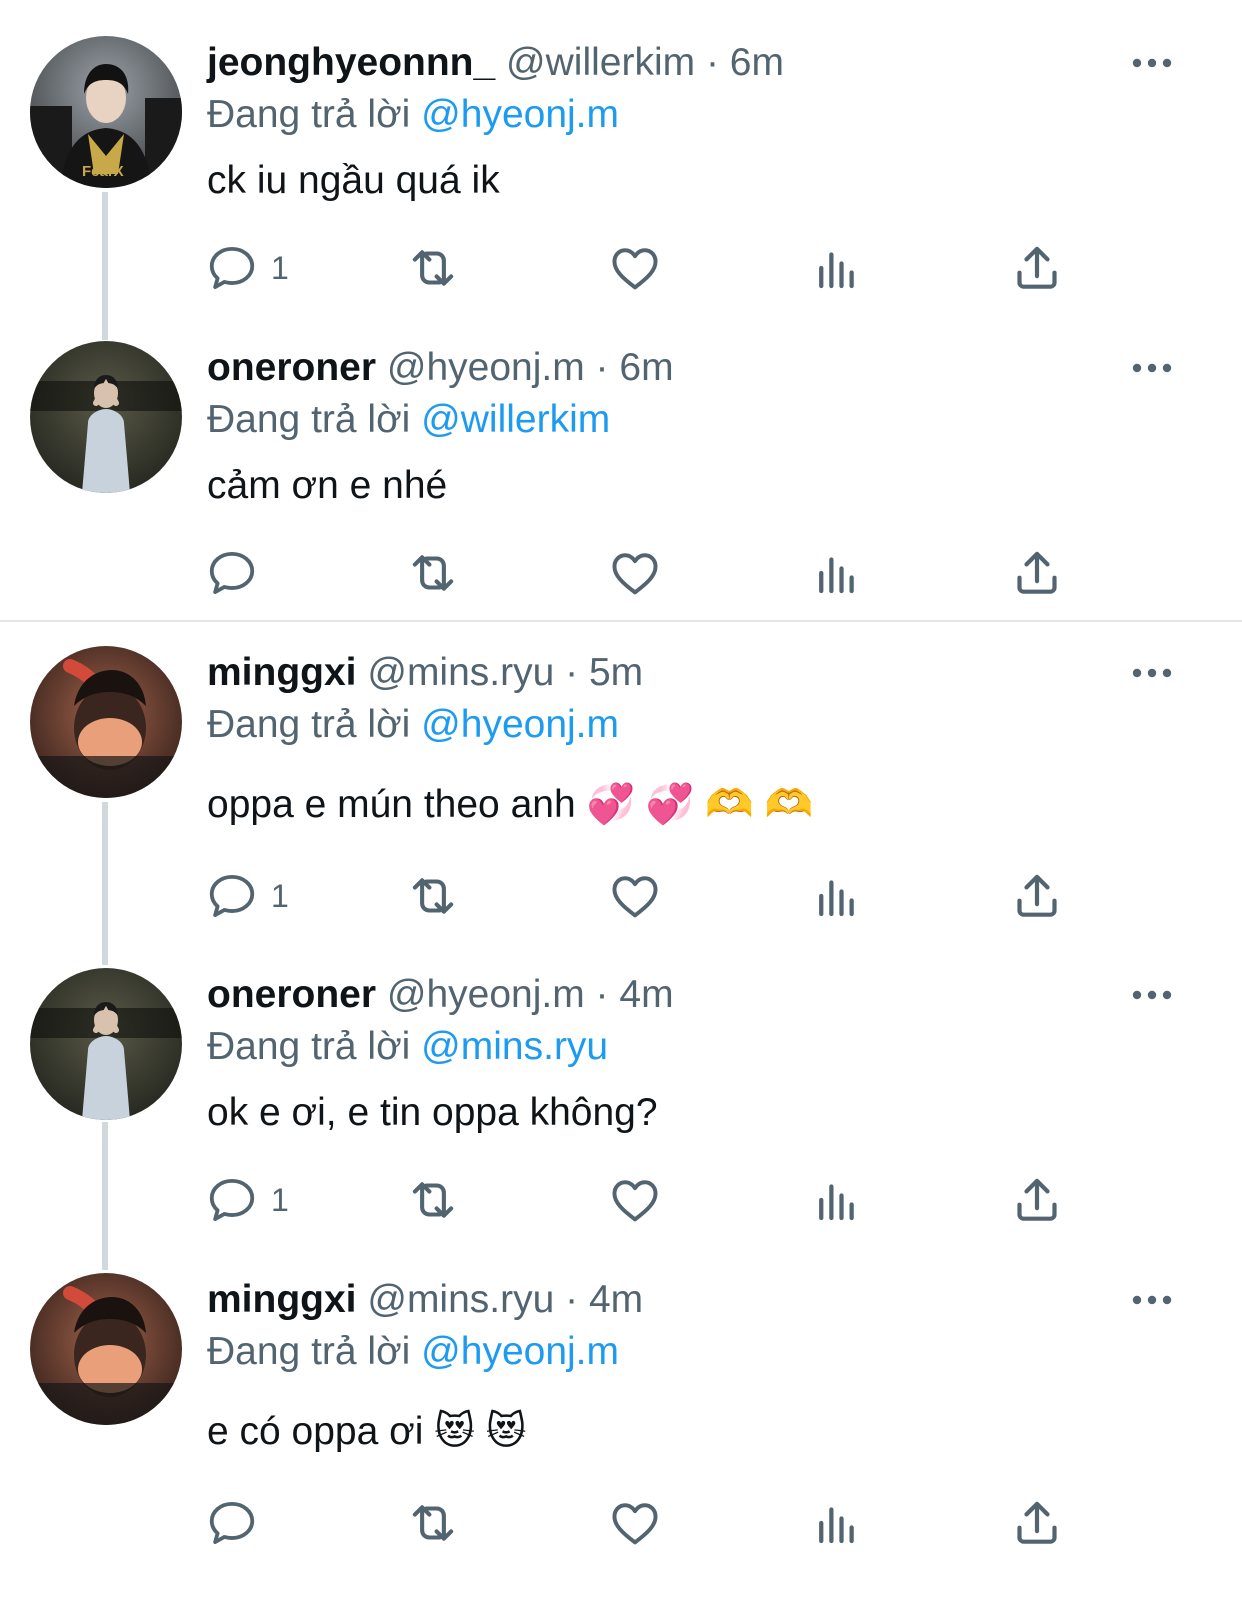 The image size is (1242, 1606). What do you see at coordinates (515, 419) in the screenshot?
I see `reply-mention: @willerkim` at bounding box center [515, 419].